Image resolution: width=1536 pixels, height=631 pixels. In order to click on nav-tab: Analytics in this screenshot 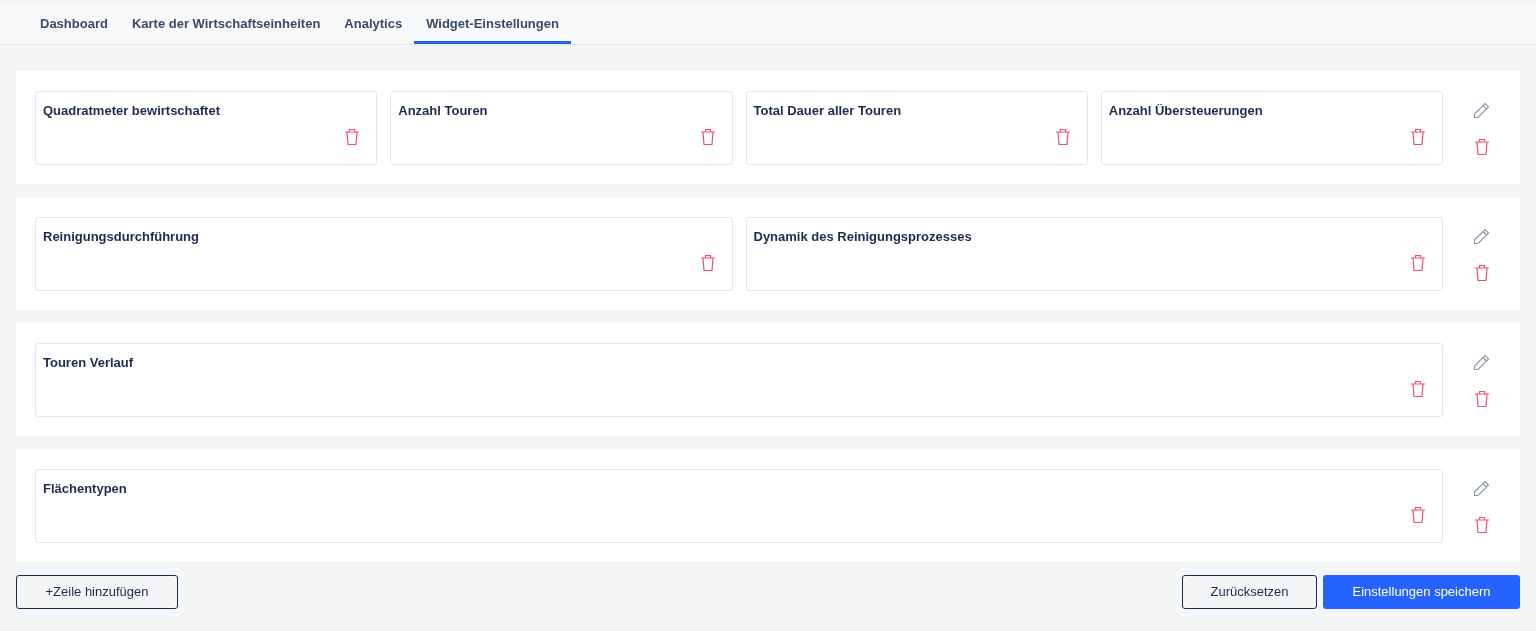, I will do `click(373, 25)`.